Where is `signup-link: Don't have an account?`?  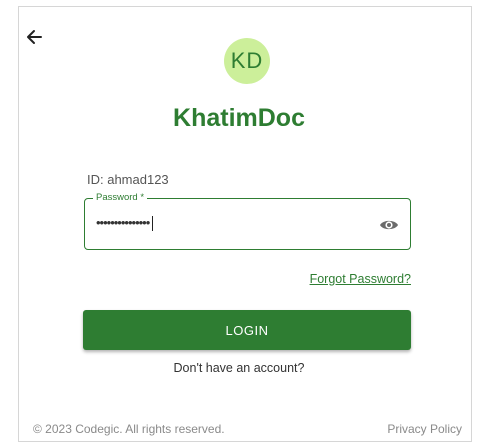
signup-link: Don't have an account? is located at coordinates (239, 368).